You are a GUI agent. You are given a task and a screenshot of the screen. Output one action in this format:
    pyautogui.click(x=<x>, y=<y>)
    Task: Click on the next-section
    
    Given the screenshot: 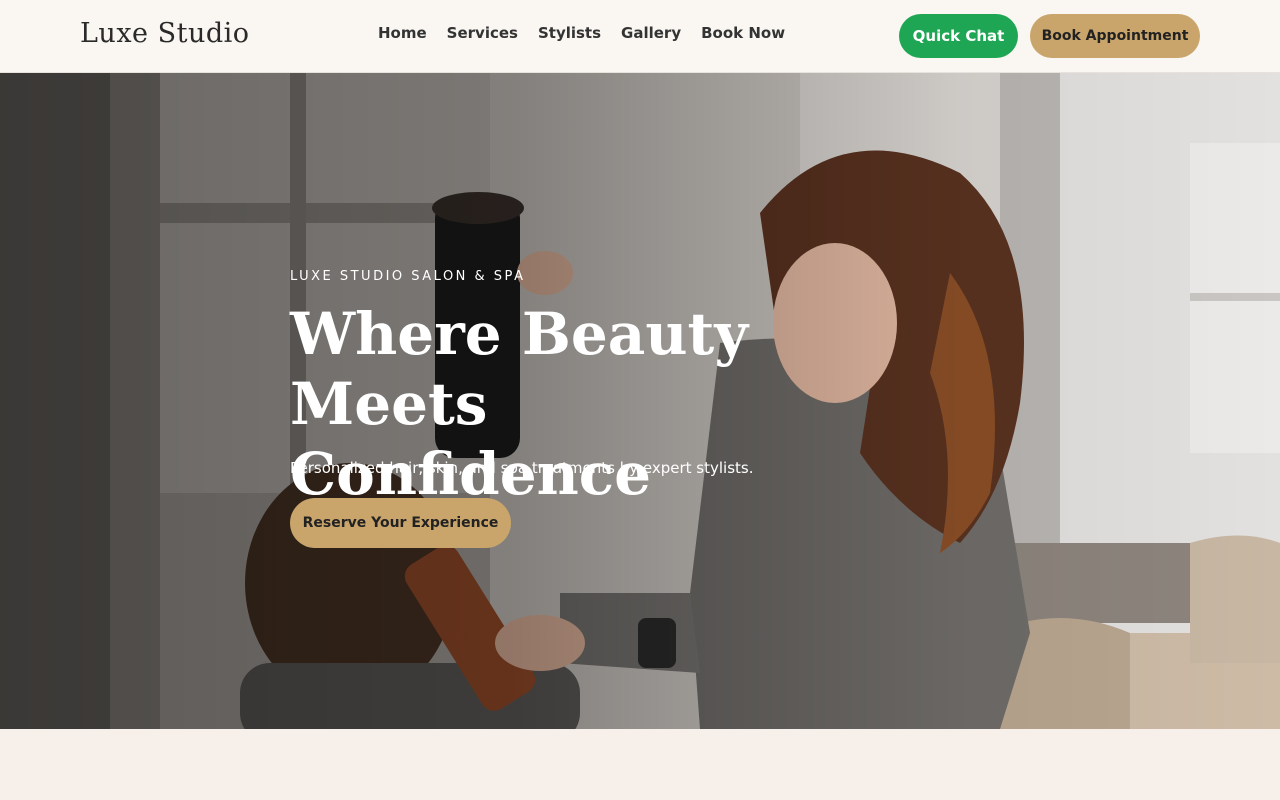 What is the action you would take?
    pyautogui.click(x=640, y=764)
    